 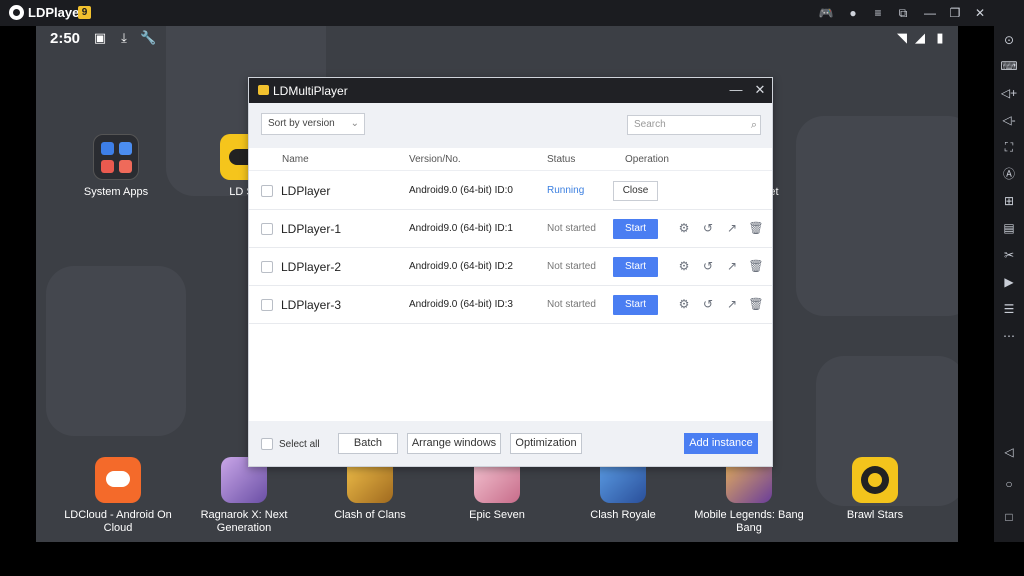 What do you see at coordinates (878, 13) in the screenshot?
I see `menu-icon: ≡` at bounding box center [878, 13].